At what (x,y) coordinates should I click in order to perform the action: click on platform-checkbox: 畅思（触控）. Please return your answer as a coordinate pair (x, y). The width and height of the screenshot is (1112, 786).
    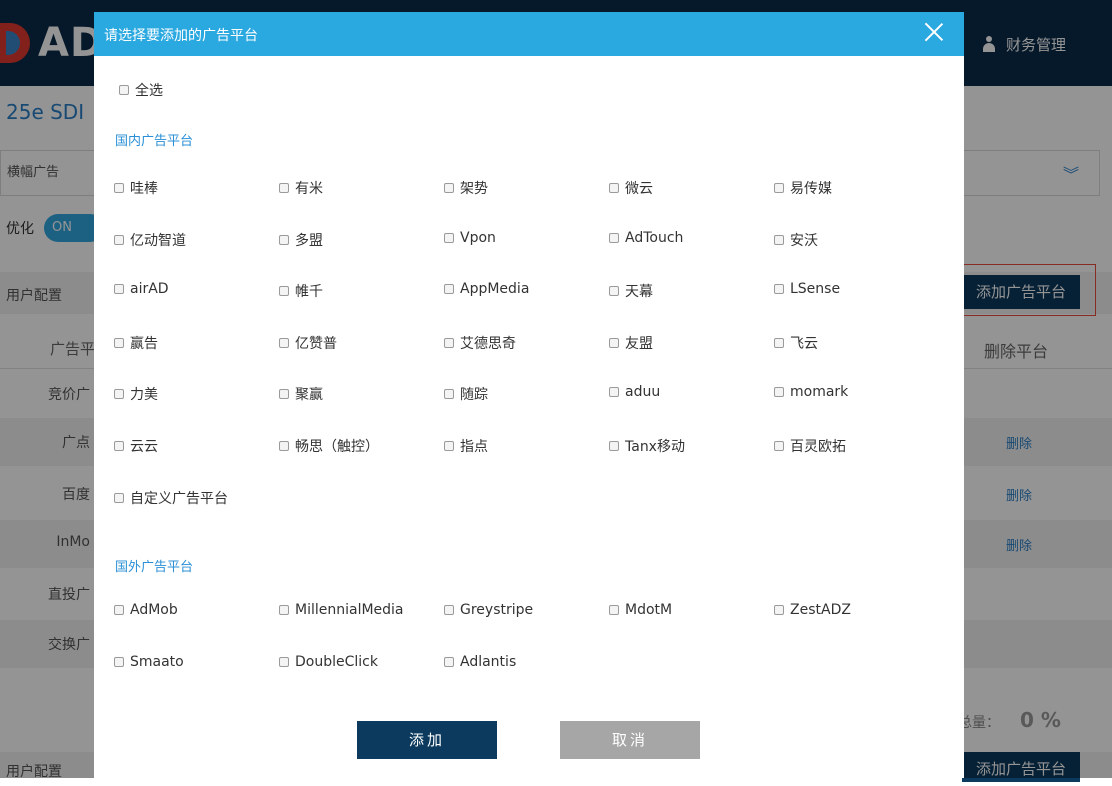
    Looking at the image, I should click on (329, 446).